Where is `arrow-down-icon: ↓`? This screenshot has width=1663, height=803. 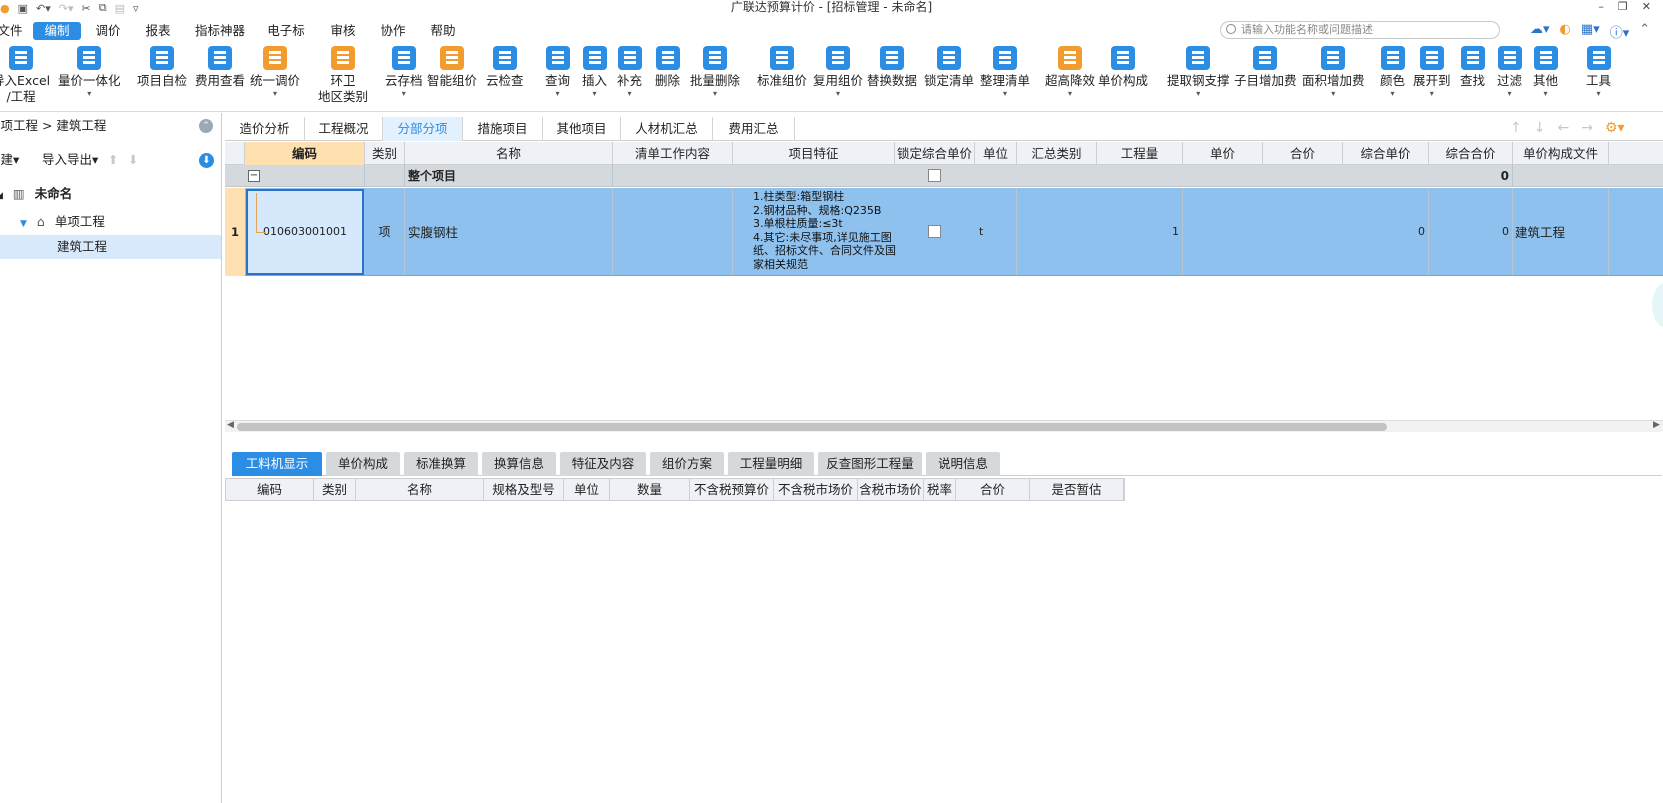
arrow-down-icon: ↓ is located at coordinates (1540, 128).